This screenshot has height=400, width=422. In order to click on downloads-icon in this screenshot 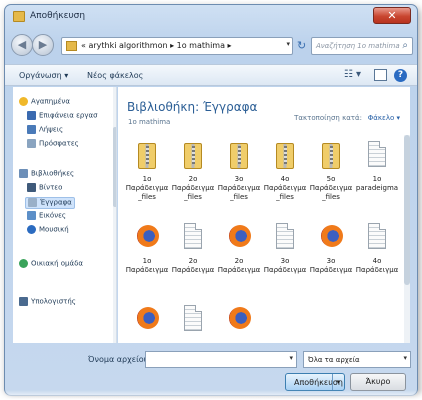, I will do `click(31, 129)`.